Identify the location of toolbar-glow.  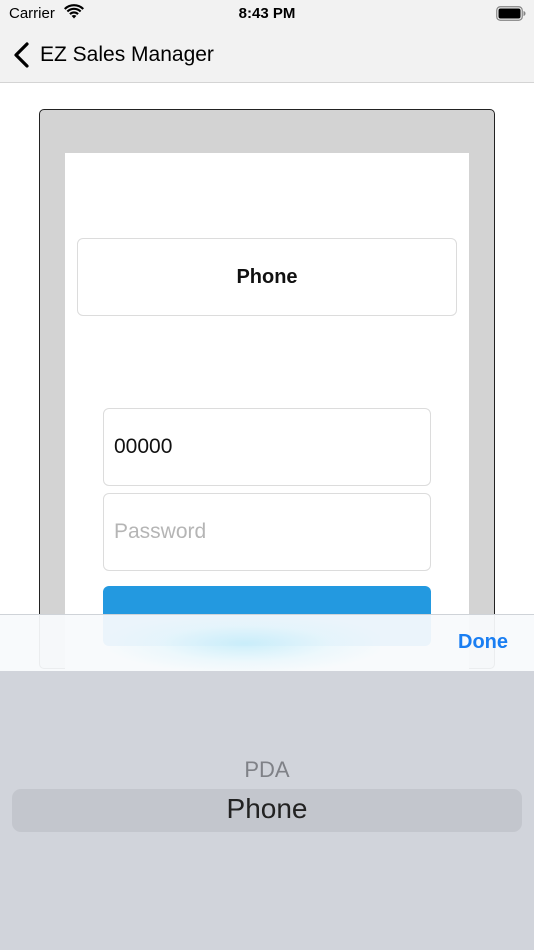
(245, 643).